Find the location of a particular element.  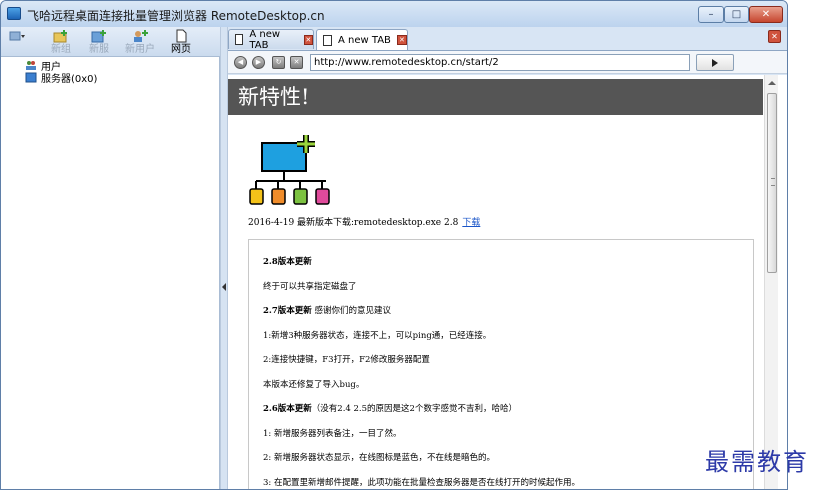

scroll-up-icon is located at coordinates (772, 83).